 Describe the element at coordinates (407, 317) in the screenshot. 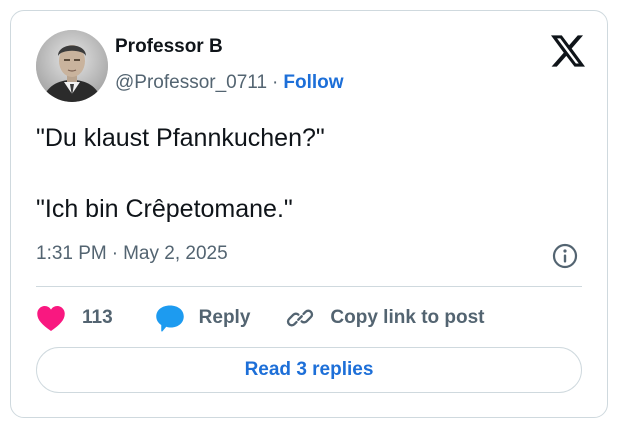

I see `copy-link-label: Copy link to post` at that location.